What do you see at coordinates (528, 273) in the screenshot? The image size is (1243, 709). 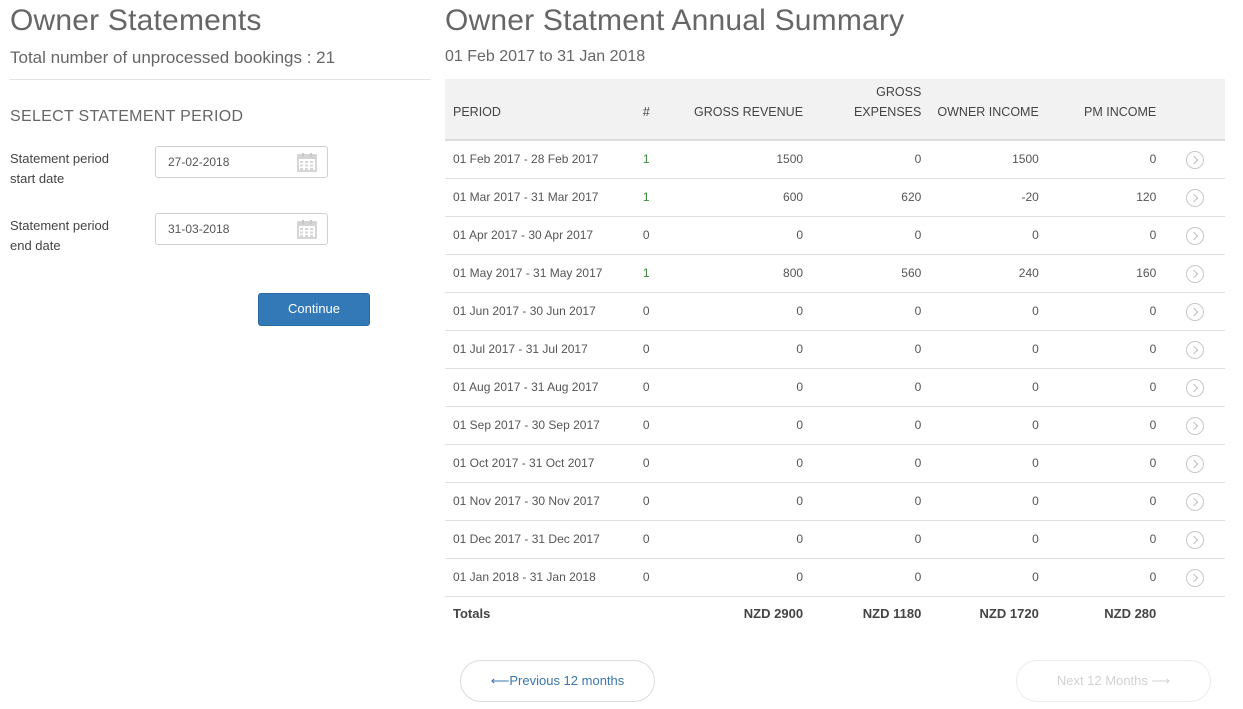 I see `period-cell: 01 May 2017 - 31 May 2017` at bounding box center [528, 273].